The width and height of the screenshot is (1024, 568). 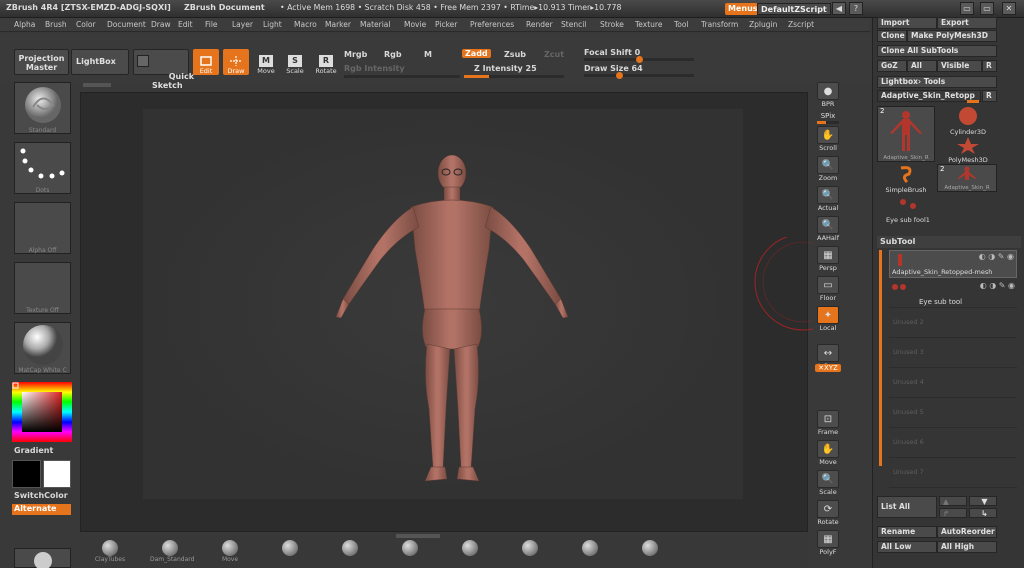 What do you see at coordinates (230, 551) in the screenshot?
I see `bottom-brush-item: Move` at bounding box center [230, 551].